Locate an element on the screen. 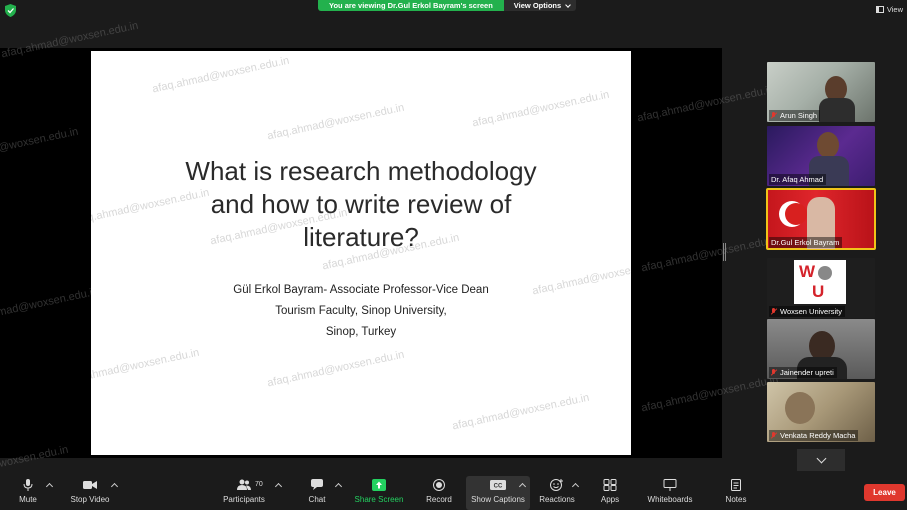 This screenshot has width=907, height=510. record-icon is located at coordinates (439, 485).